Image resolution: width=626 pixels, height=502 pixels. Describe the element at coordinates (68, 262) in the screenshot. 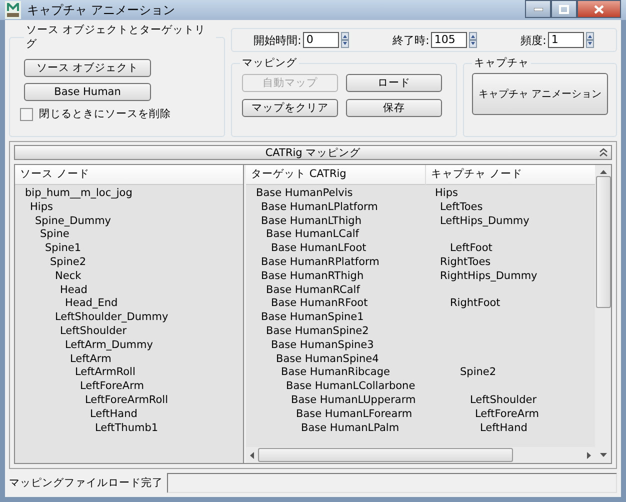

I see `tree-item: Spine2` at that location.